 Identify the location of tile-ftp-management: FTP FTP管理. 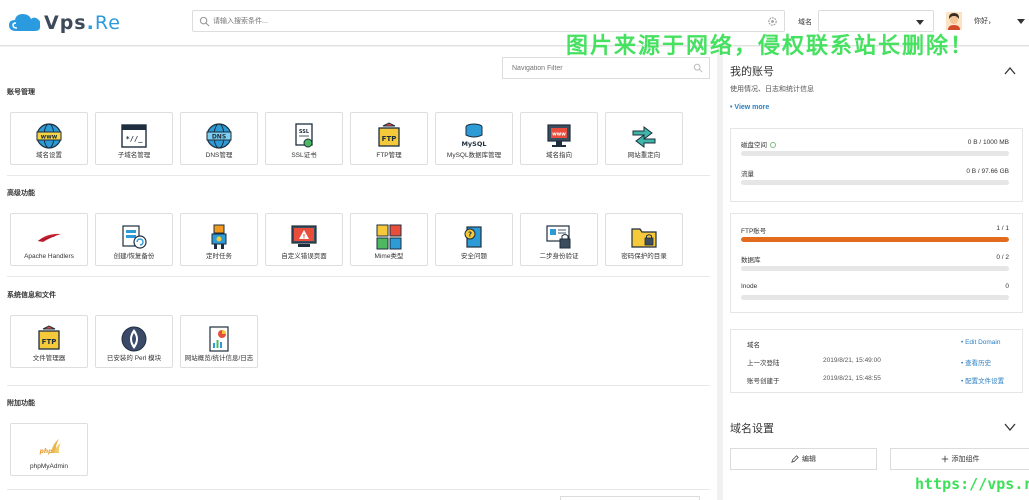
(389, 138).